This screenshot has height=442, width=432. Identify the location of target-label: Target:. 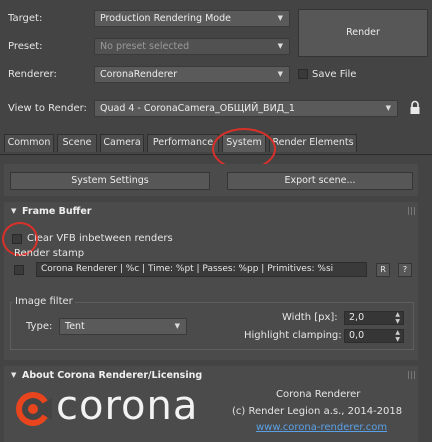
(25, 18).